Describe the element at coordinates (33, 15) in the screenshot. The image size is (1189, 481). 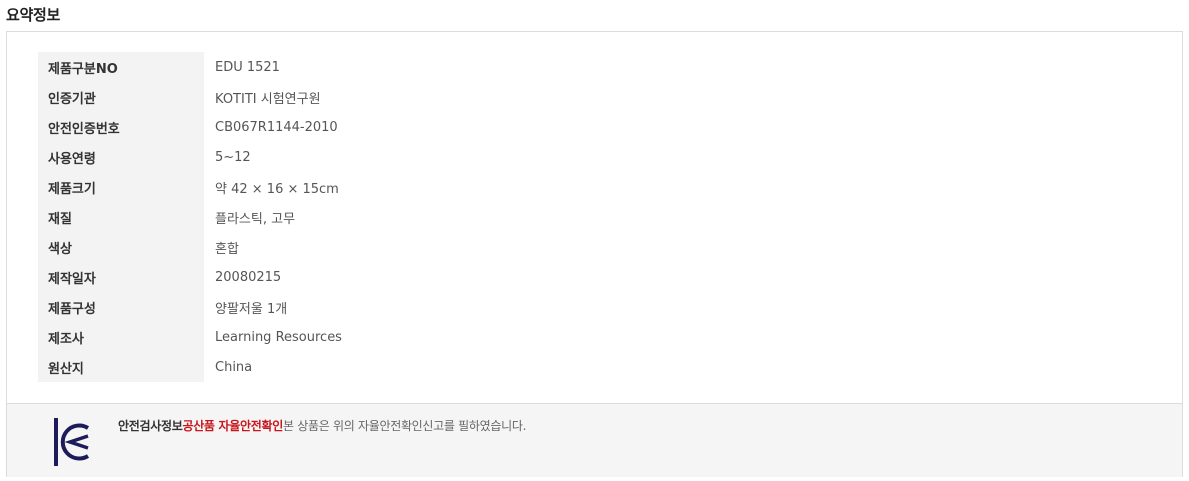
I see `section-title: 요약정보` at that location.